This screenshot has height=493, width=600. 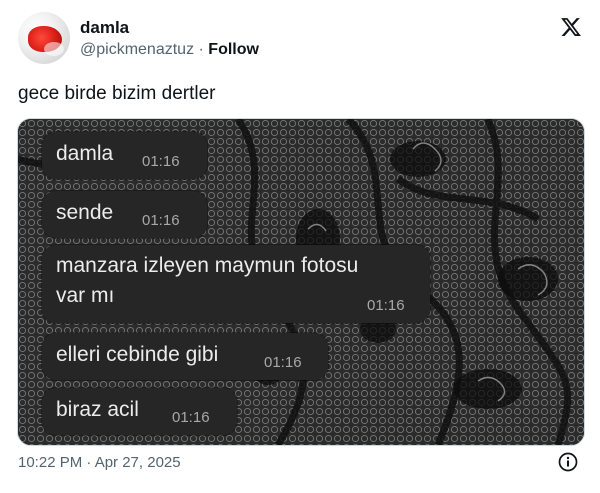 What do you see at coordinates (97, 409) in the screenshot?
I see `chat-message-text: biraz acil` at bounding box center [97, 409].